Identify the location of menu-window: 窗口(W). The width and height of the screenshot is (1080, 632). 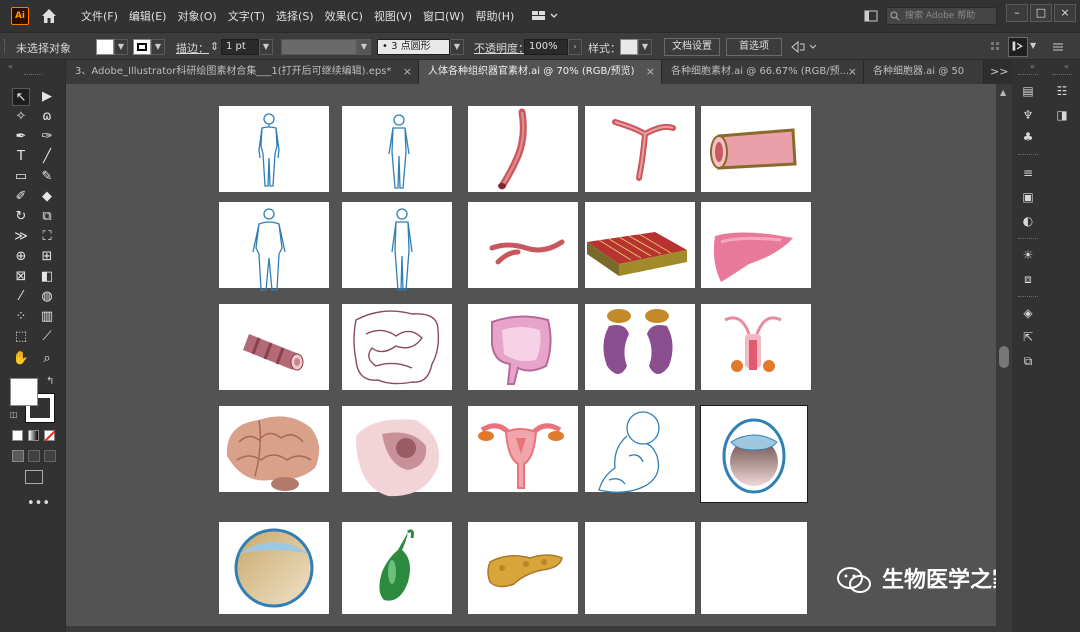
(443, 16).